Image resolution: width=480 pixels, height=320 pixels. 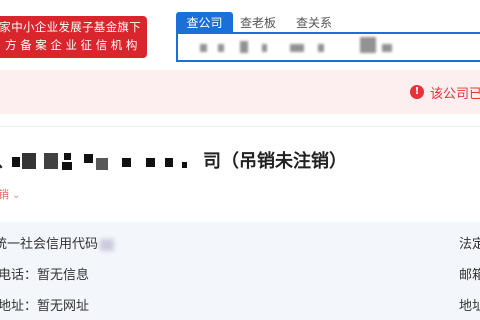 I want to click on search-input, so click(x=328, y=47).